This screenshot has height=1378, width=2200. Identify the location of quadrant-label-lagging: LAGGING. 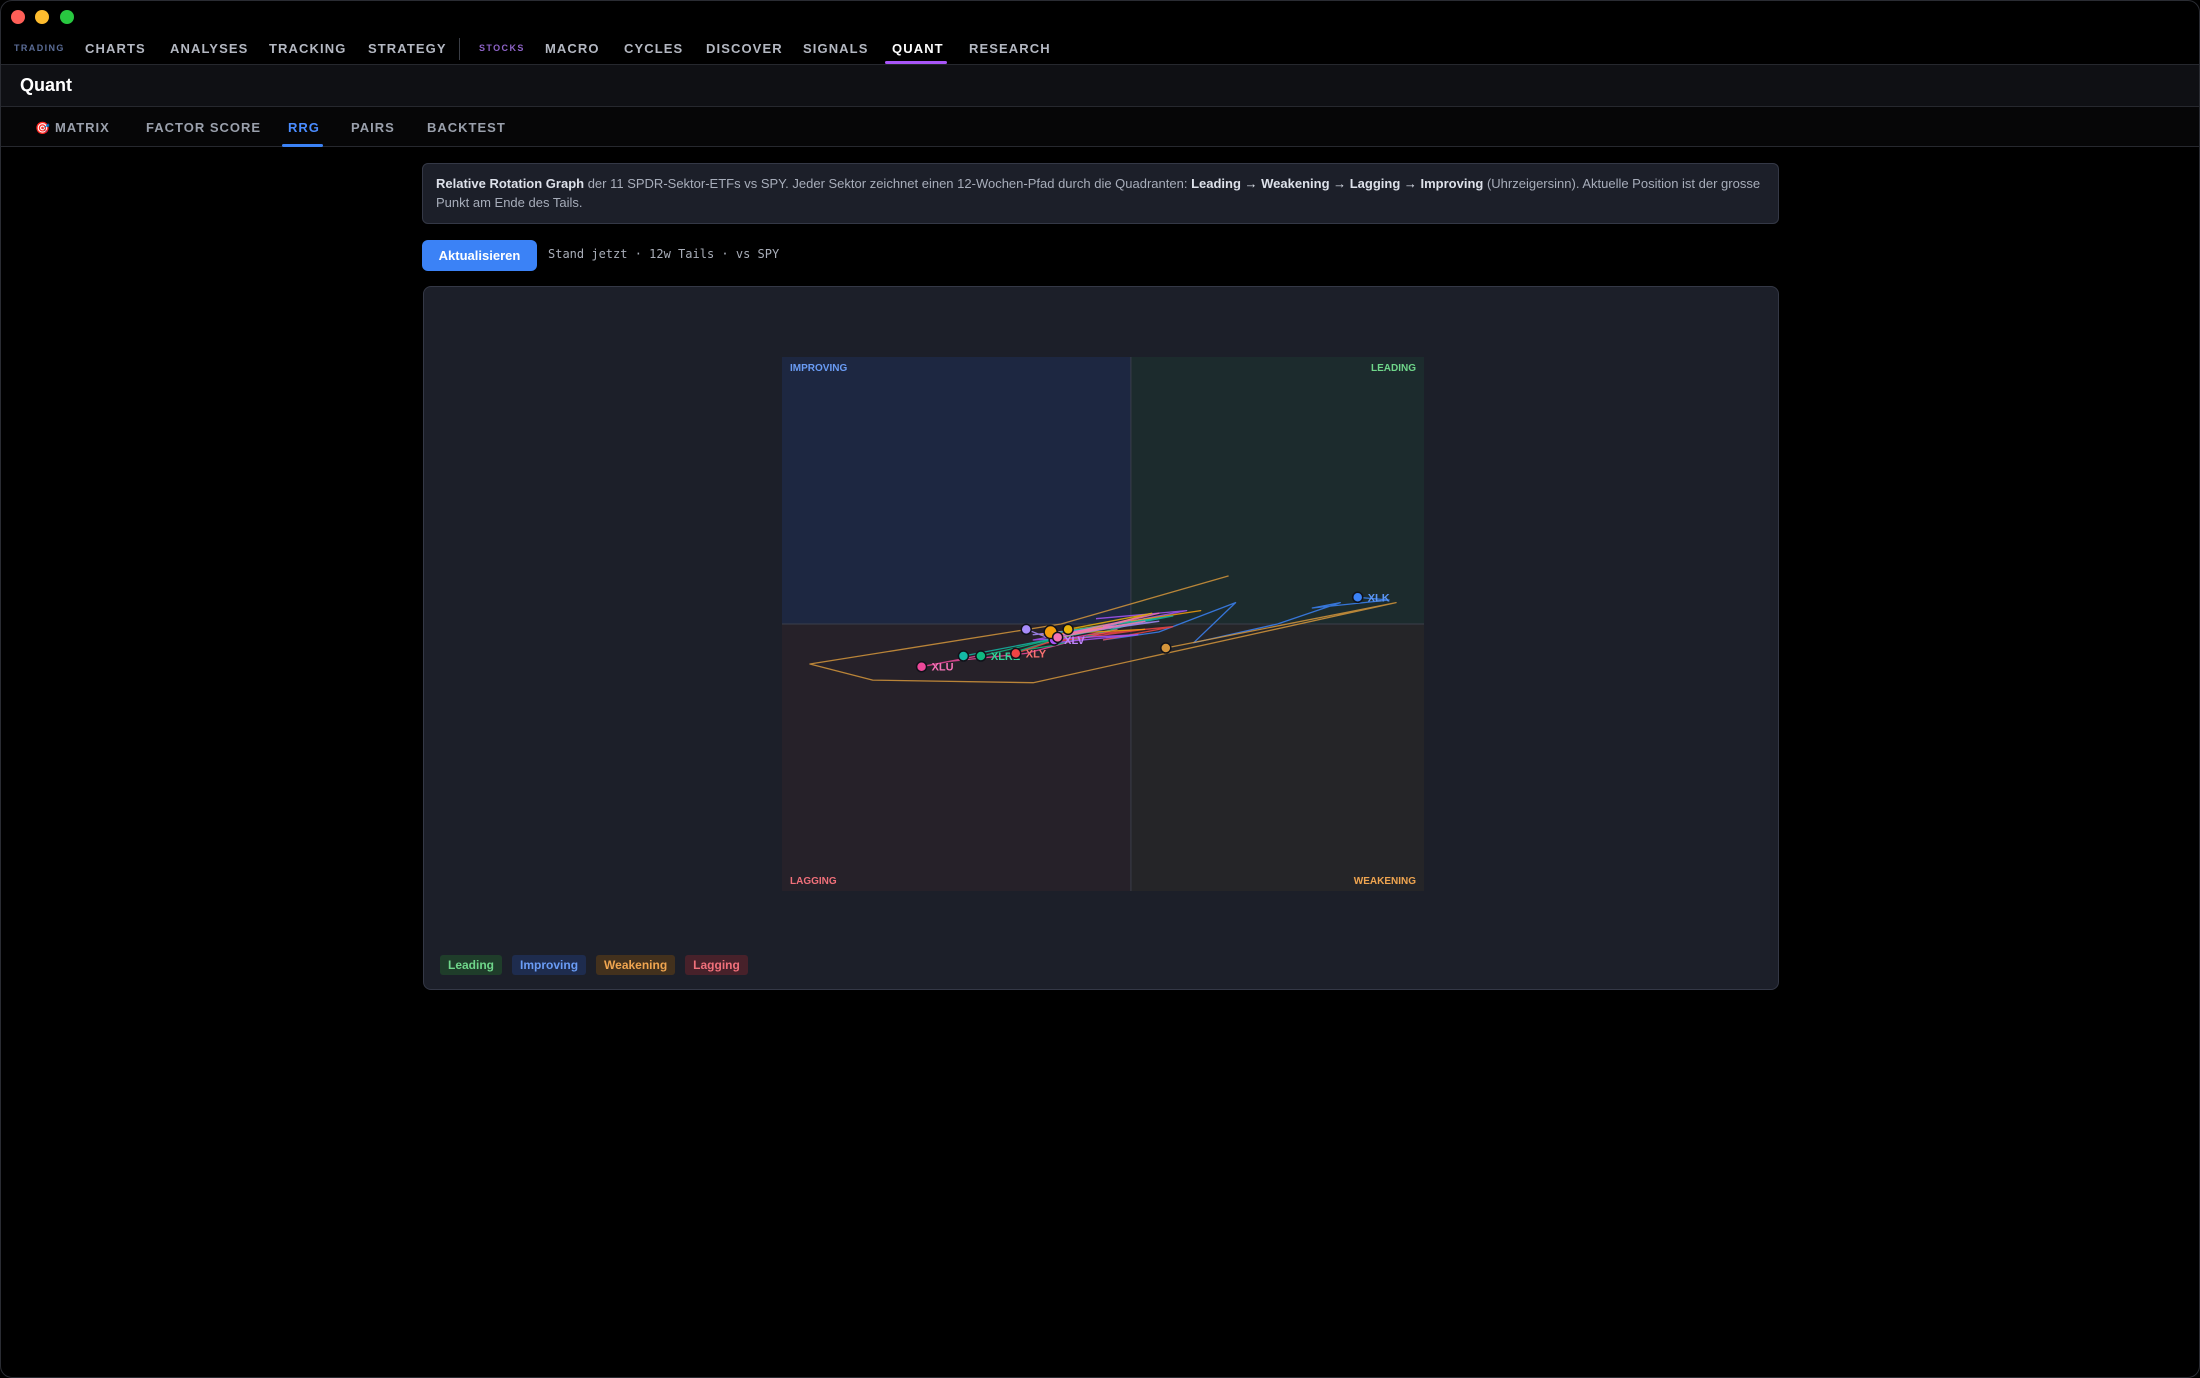
(813, 881).